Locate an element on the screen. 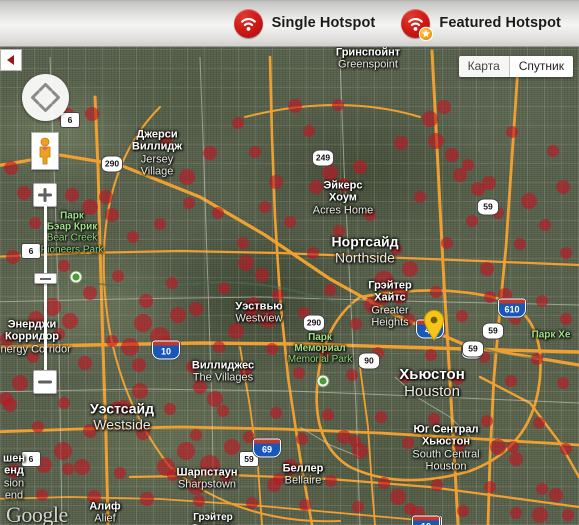 The width and height of the screenshot is (579, 525). legend-label-single-hotspot: Single Hotspot is located at coordinates (323, 23).